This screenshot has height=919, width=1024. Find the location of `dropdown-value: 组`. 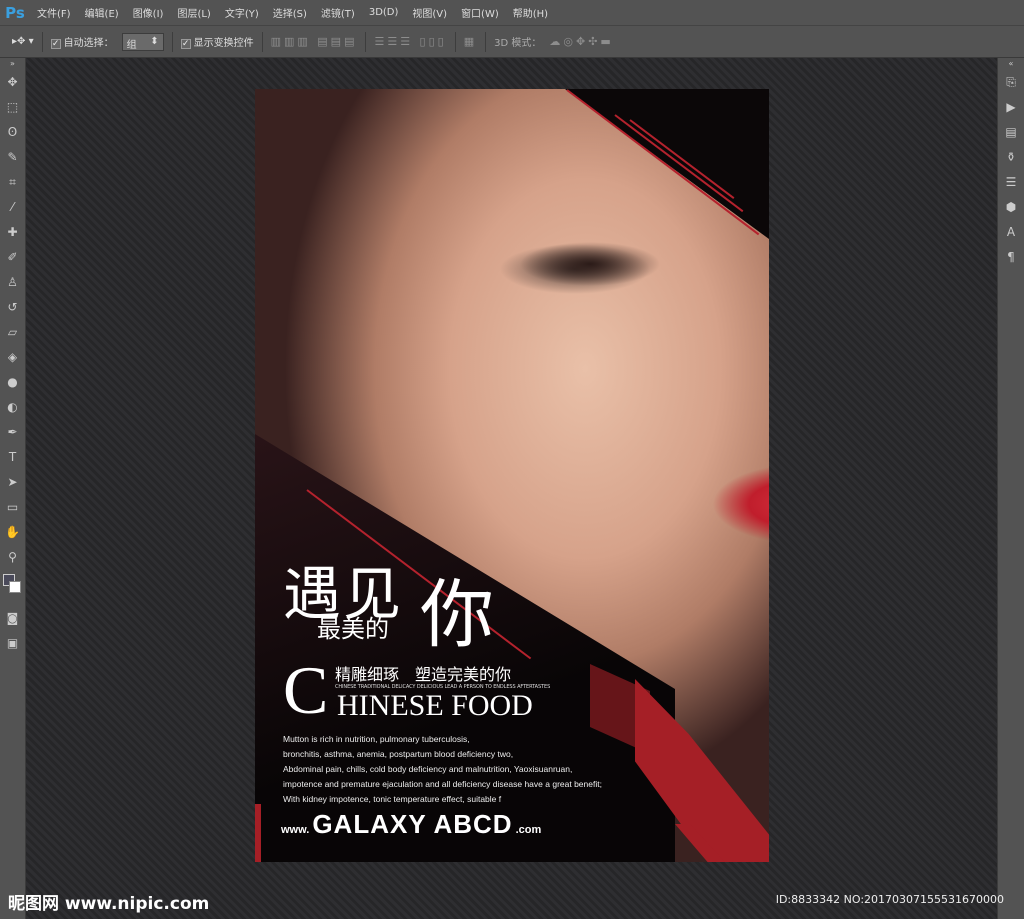

dropdown-value: 组 is located at coordinates (131, 45).